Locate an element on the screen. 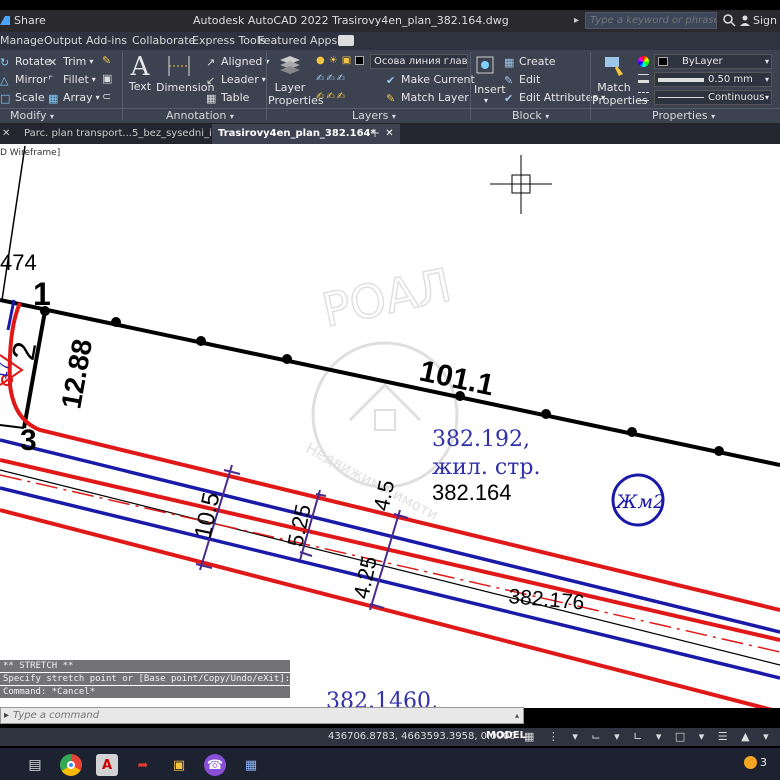 This screenshot has width=780, height=780. chevron-up-icon: ▴ is located at coordinates (519, 715).